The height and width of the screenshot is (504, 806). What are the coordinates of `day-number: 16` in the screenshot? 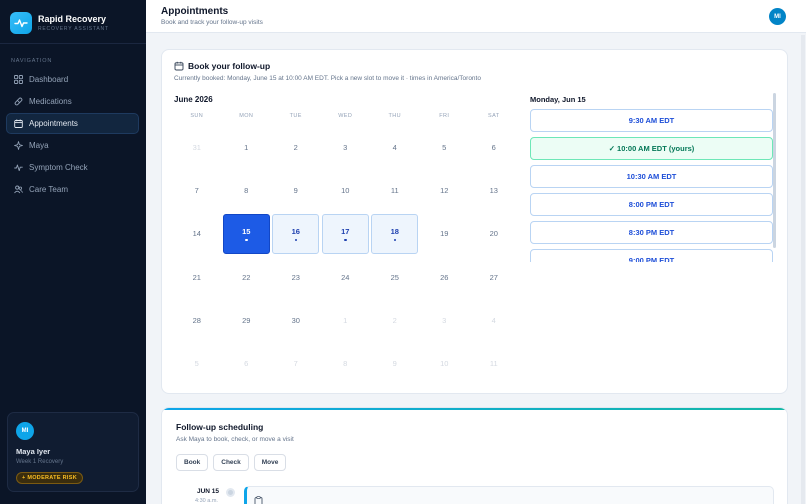 It's located at (295, 231).